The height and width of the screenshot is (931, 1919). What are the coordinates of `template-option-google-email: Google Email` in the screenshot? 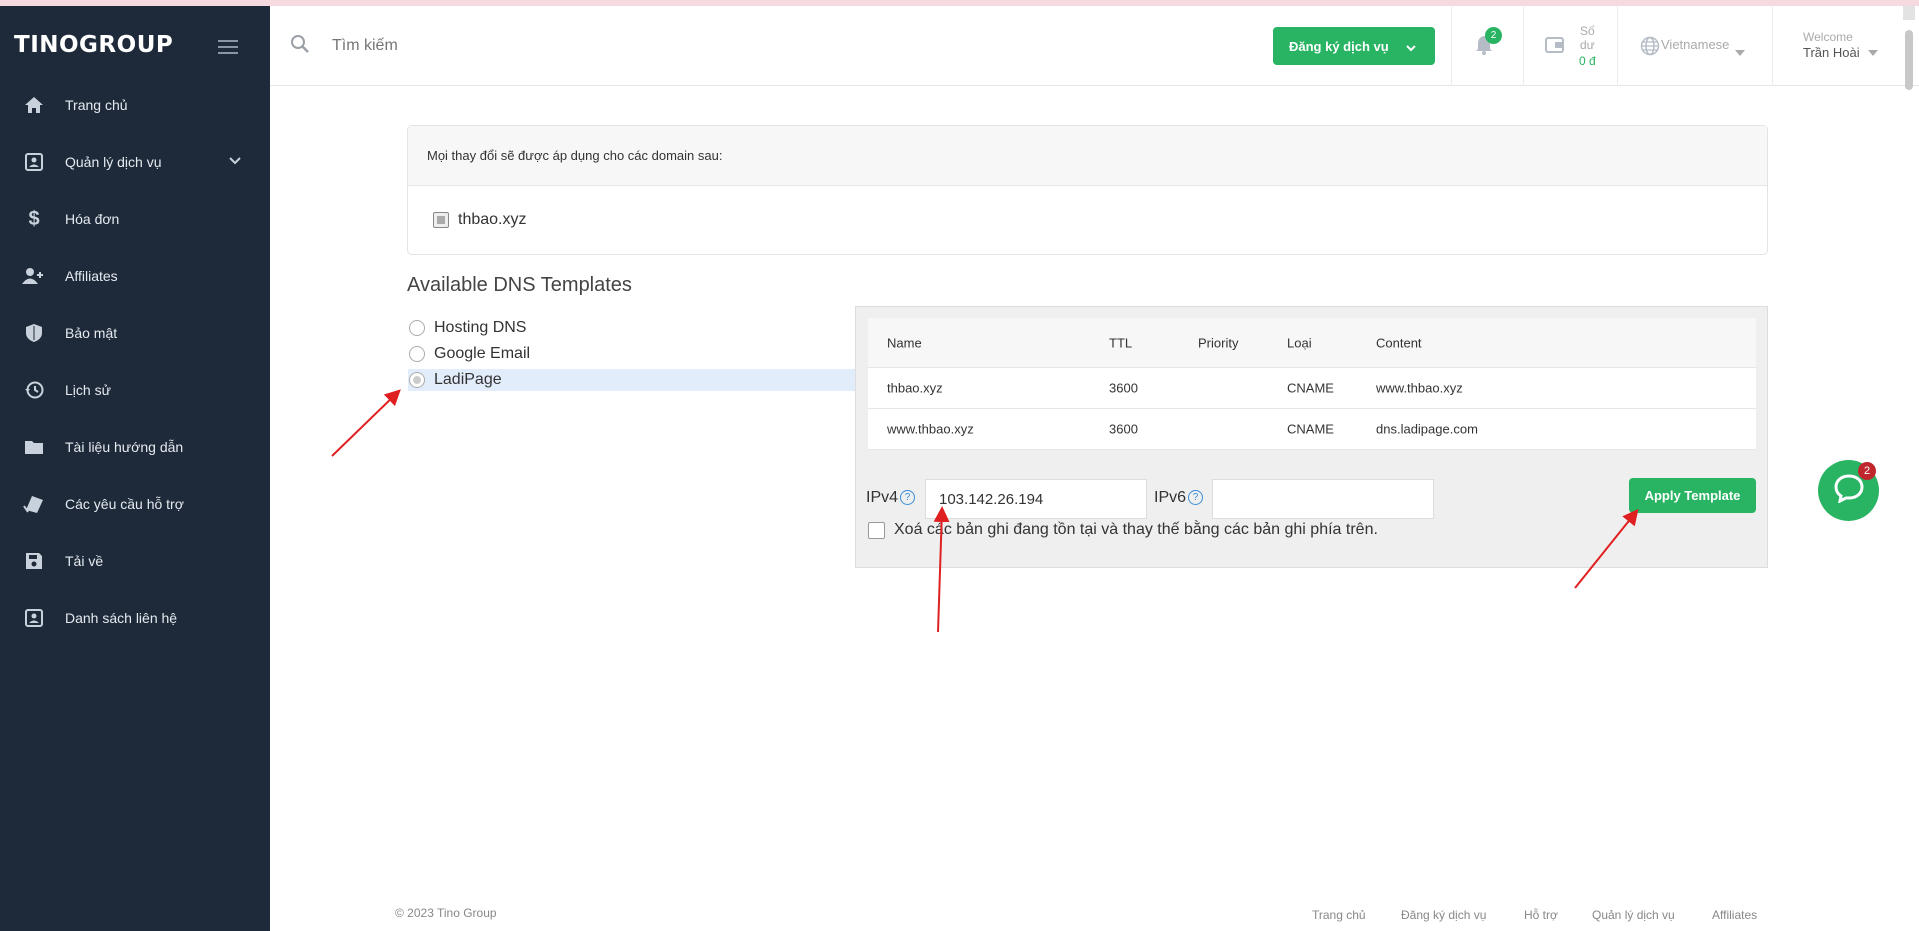 It's located at (632, 354).